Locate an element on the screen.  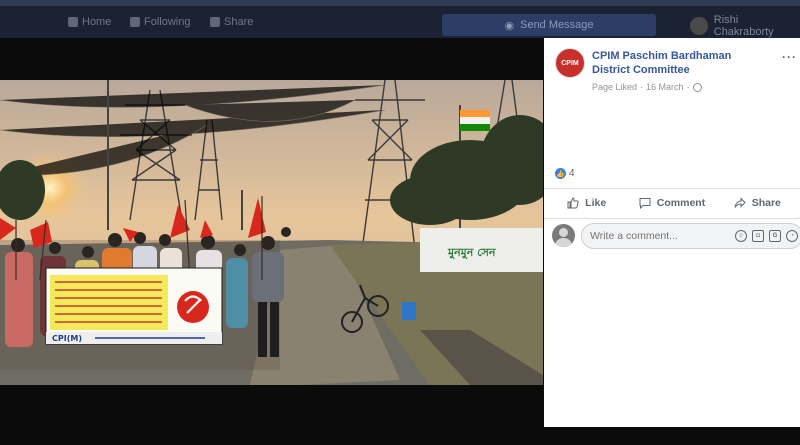
comment-tools: ☺ ◘ G ◔ is located at coordinates (766, 236).